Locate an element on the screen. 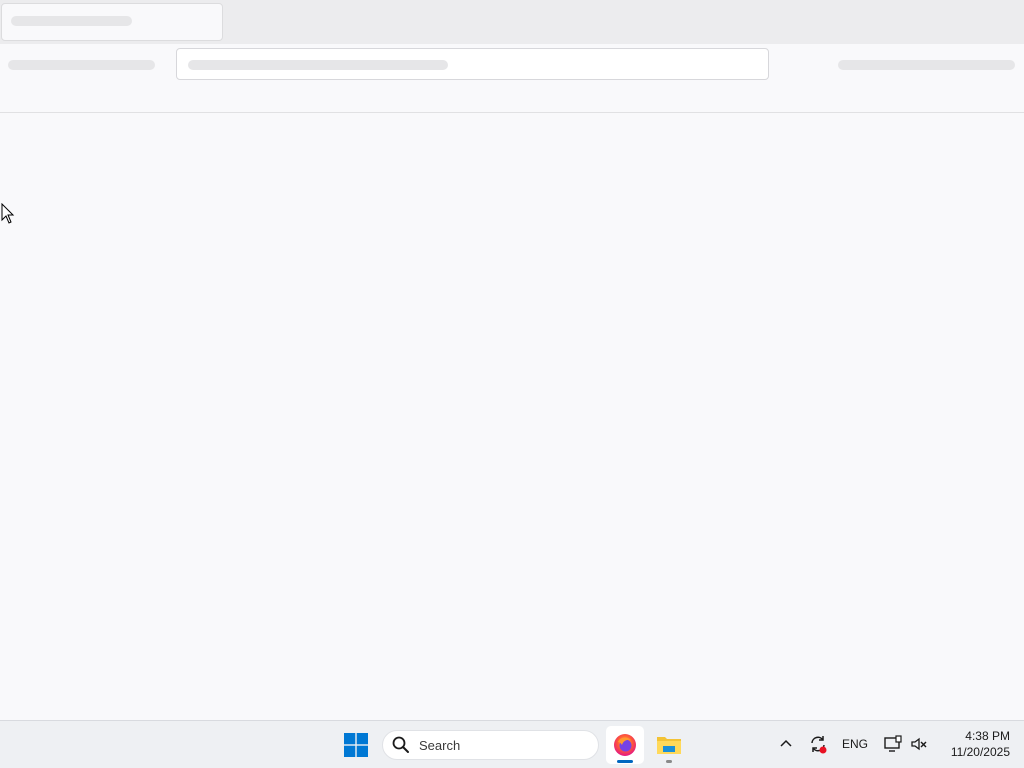  search-icon is located at coordinates (400, 744).